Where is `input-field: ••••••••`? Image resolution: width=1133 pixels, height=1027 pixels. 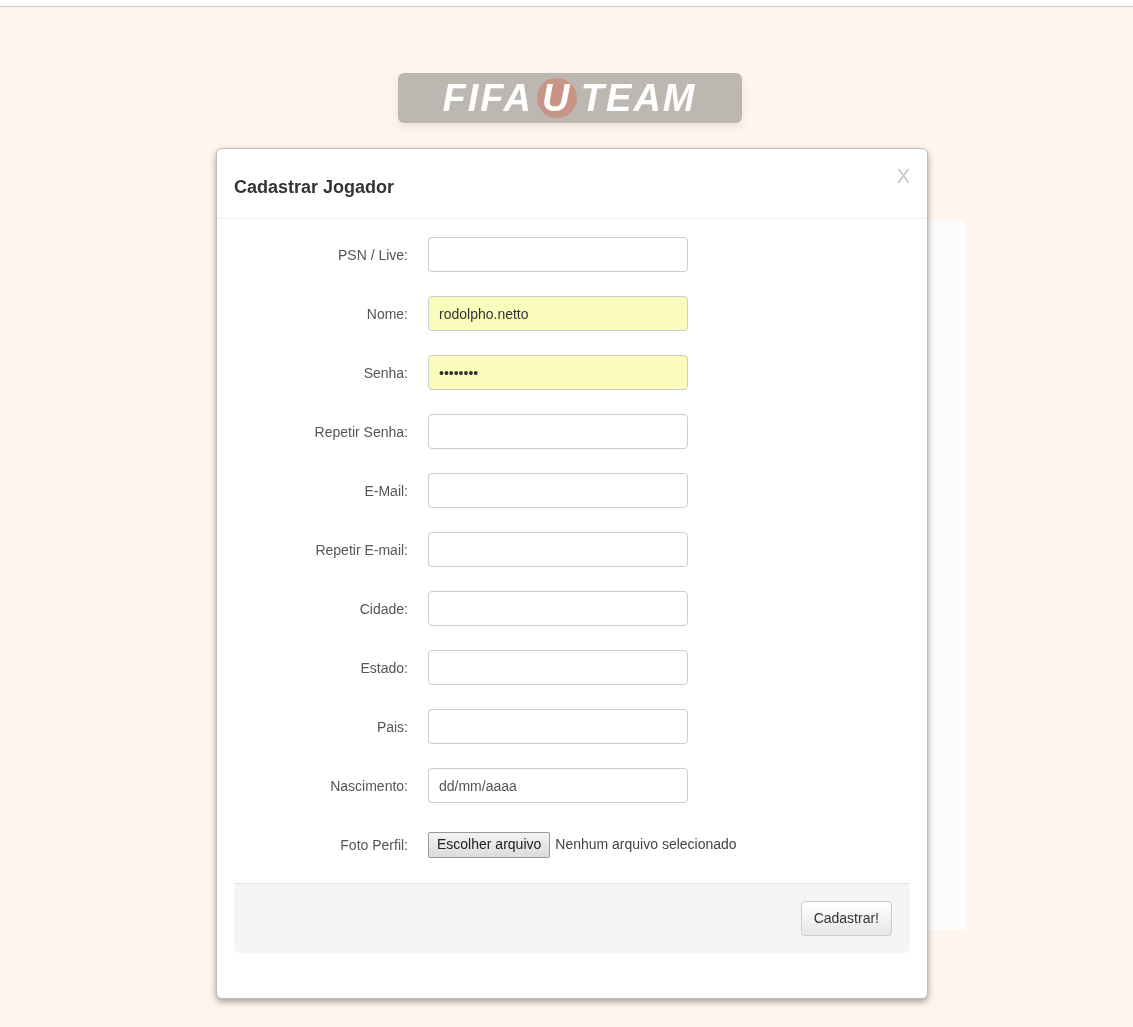
input-field: •••••••• is located at coordinates (558, 372).